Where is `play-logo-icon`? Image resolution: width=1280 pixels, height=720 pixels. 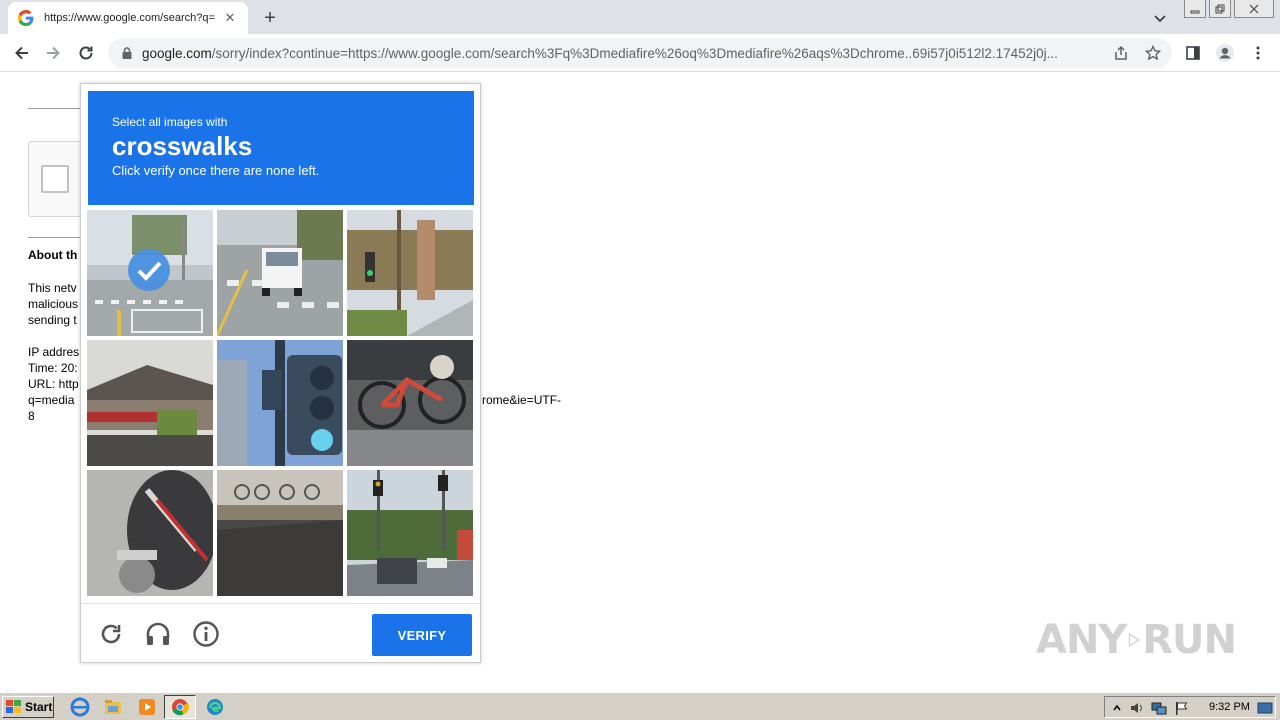 play-logo-icon is located at coordinates (1135, 640).